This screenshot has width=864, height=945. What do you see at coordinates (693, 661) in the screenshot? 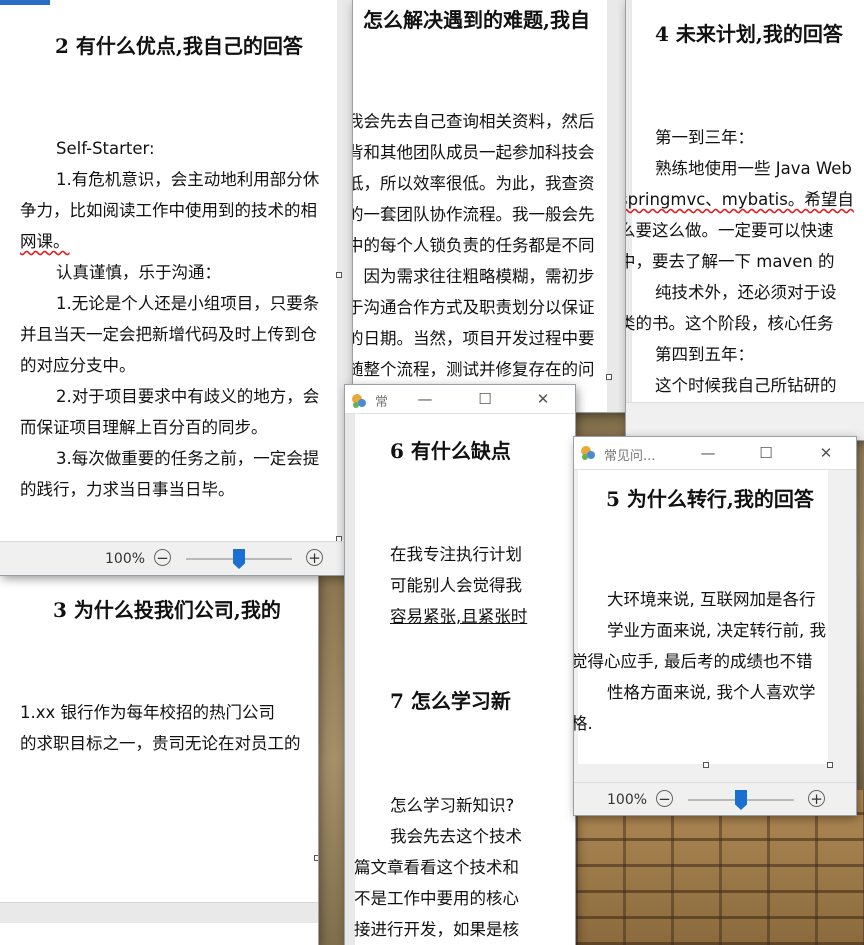
I see `text-line: 觉得心应手, 最后考的成绩也不错` at bounding box center [693, 661].